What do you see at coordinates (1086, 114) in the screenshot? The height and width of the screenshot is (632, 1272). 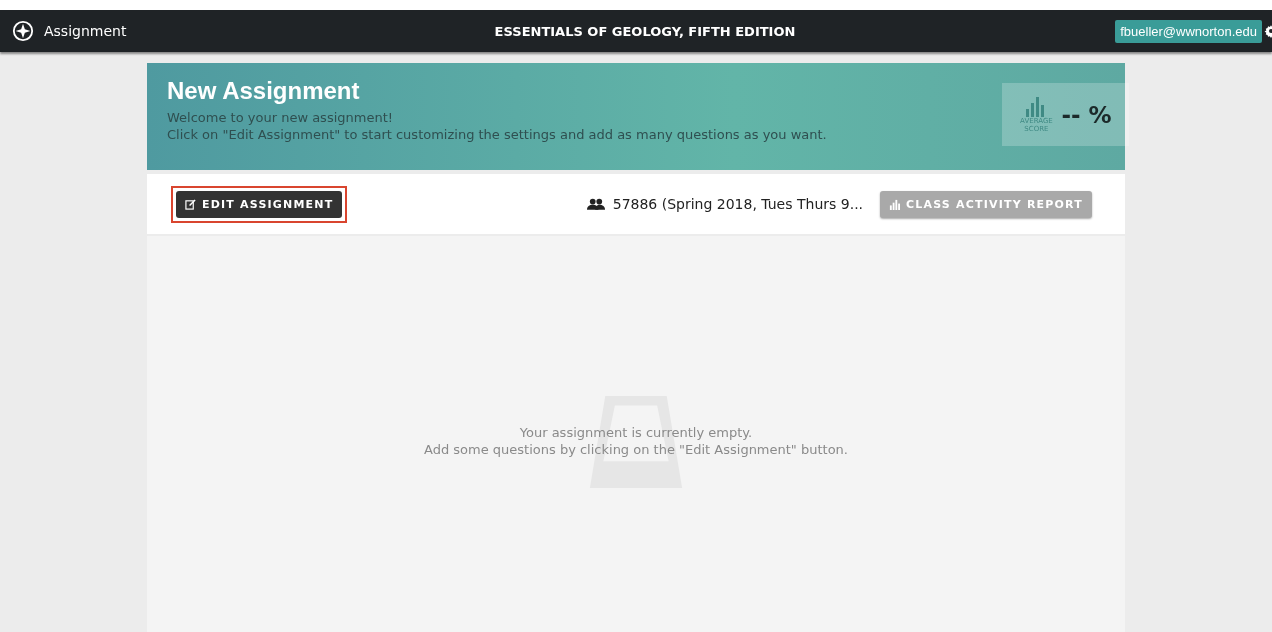 I see `score-value: -- %` at bounding box center [1086, 114].